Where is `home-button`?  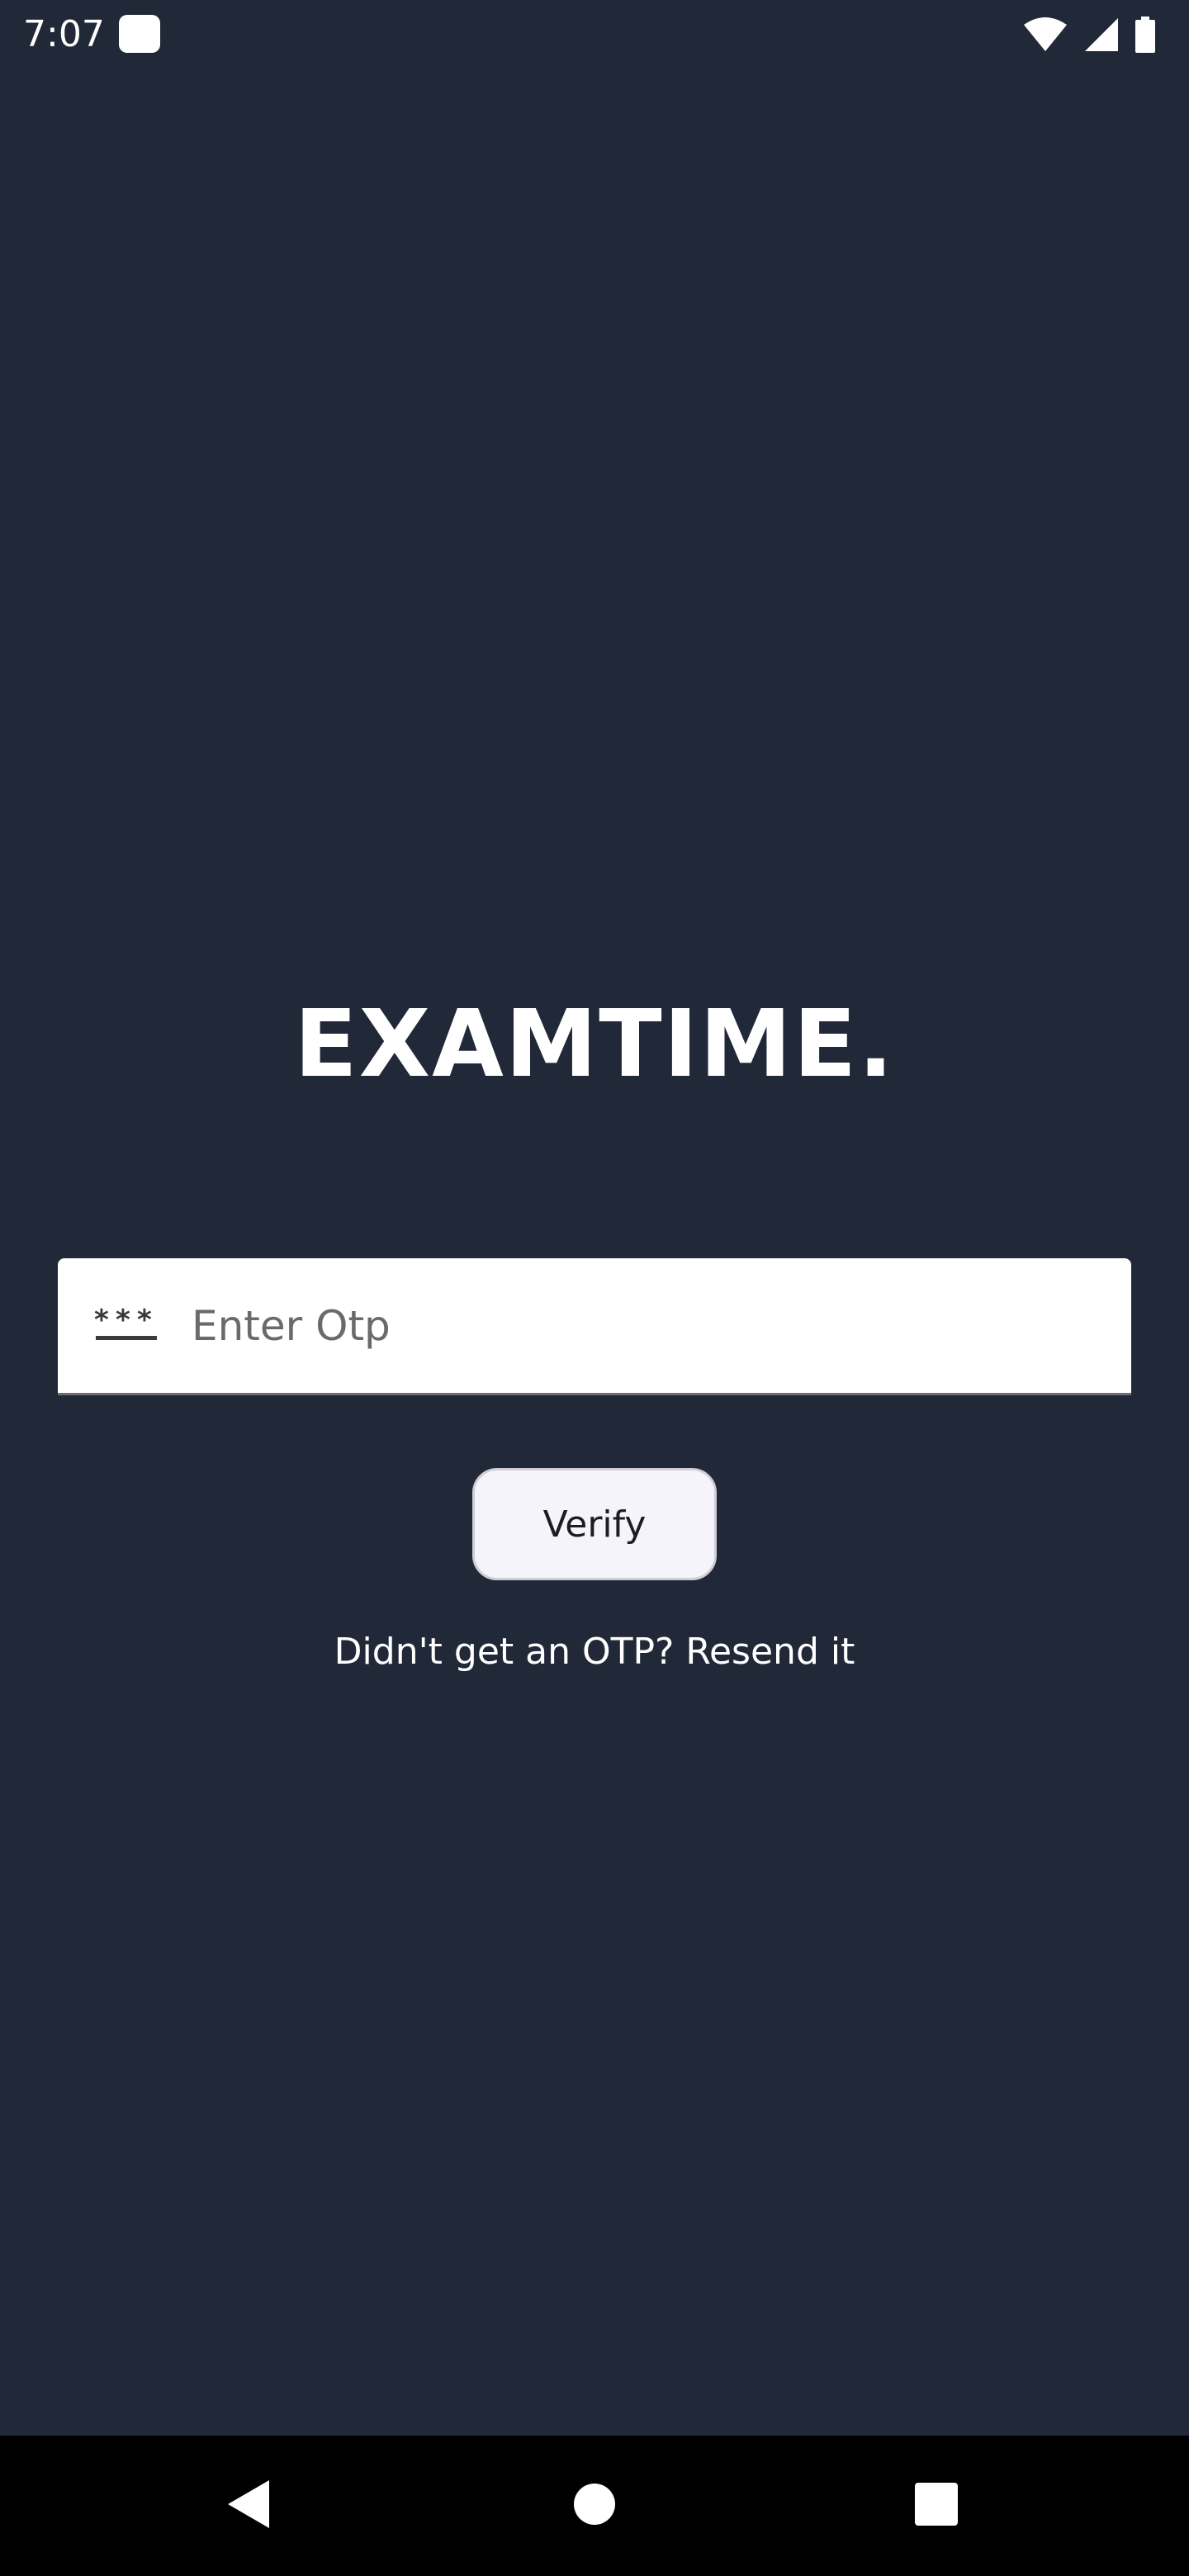
home-button is located at coordinates (594, 2506).